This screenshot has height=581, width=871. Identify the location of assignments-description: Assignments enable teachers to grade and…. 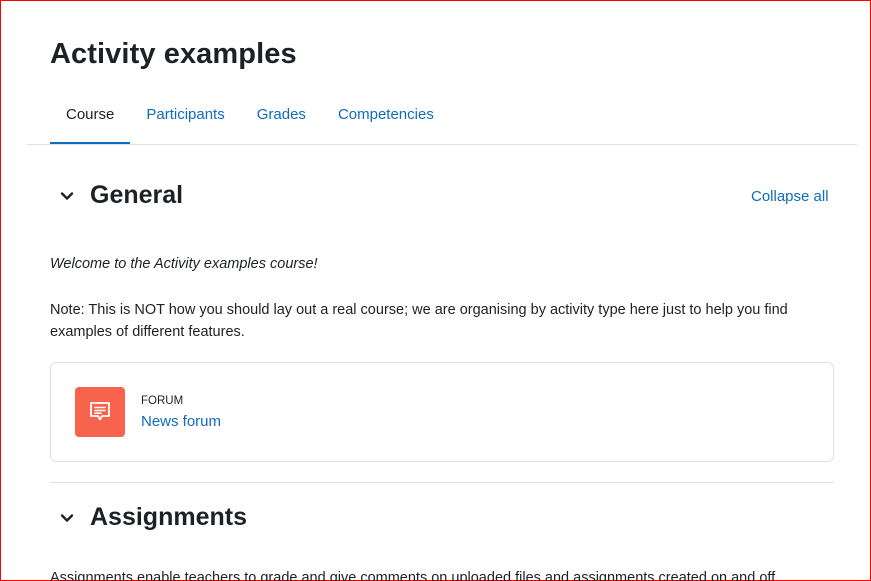
(413, 575).